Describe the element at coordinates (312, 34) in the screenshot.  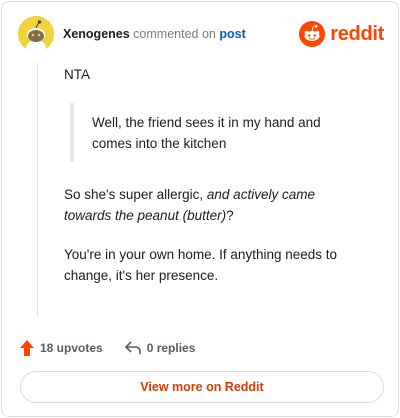
I see `reddit-logo-icon` at that location.